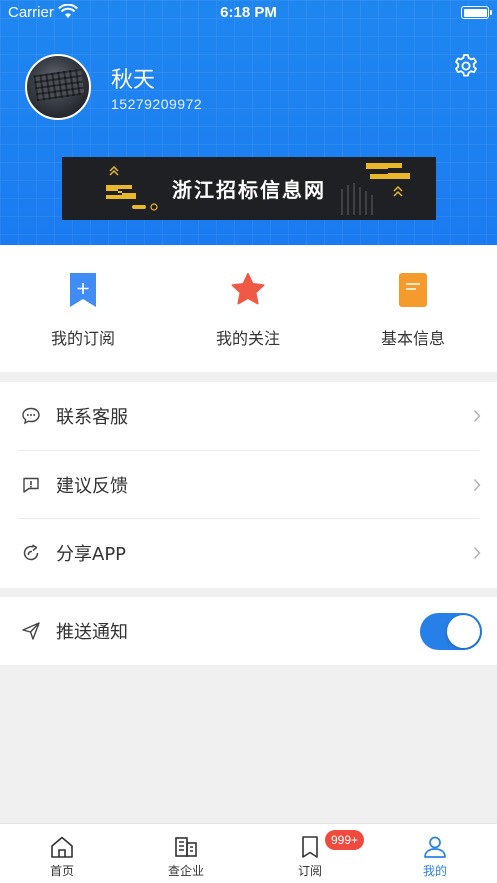 This screenshot has width=497, height=883. Describe the element at coordinates (157, 104) in the screenshot. I see `user-phone: 15279209972` at that location.